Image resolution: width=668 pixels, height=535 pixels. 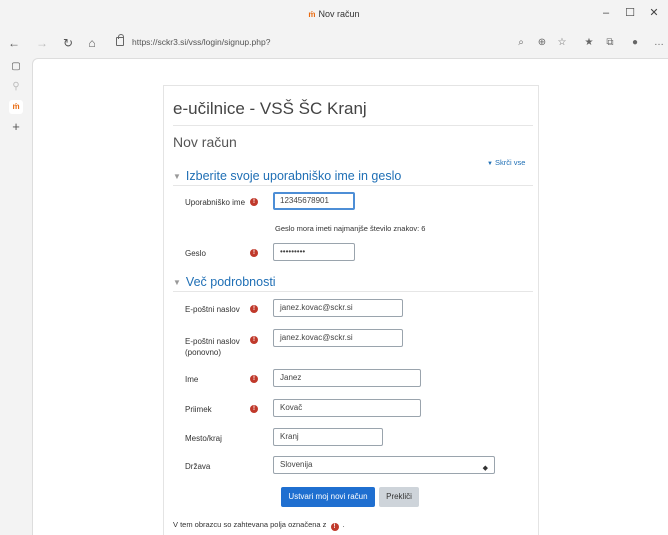 I want to click on url-text: https://sckr3.si/vss/login/signup.php?, so click(x=201, y=42).